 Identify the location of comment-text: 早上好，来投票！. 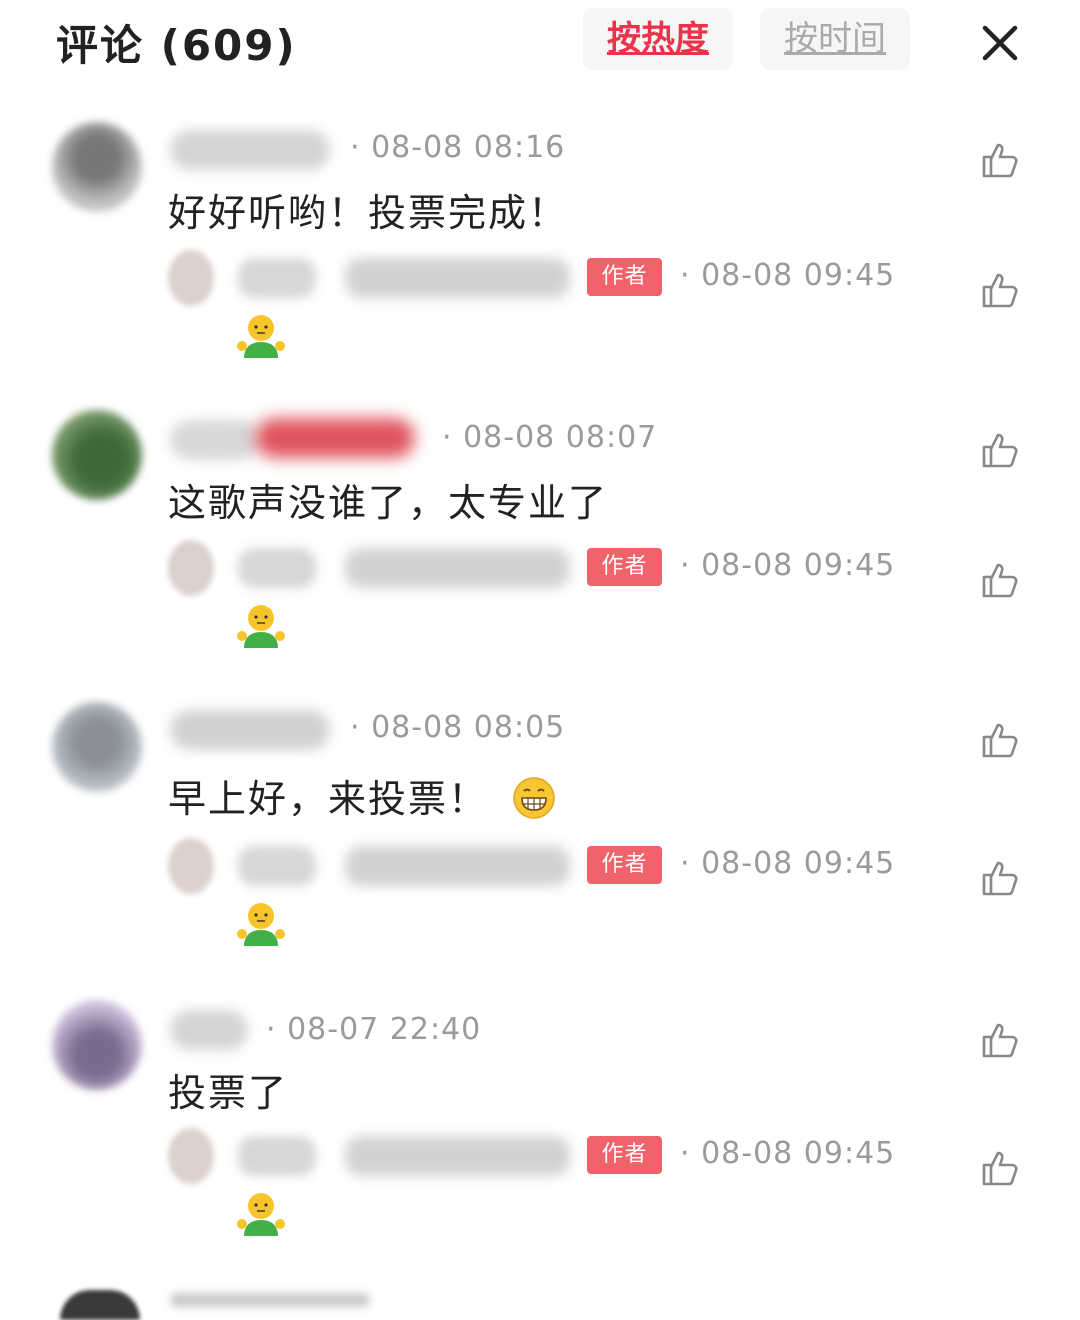
(362, 796).